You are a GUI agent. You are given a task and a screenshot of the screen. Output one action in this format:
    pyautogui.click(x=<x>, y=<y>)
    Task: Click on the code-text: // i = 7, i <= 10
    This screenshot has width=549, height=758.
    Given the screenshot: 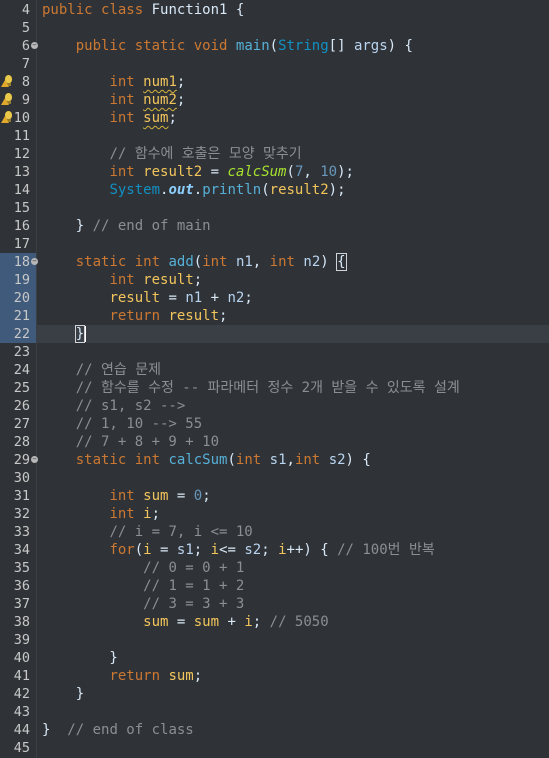 What is the action you would take?
    pyautogui.click(x=147, y=532)
    